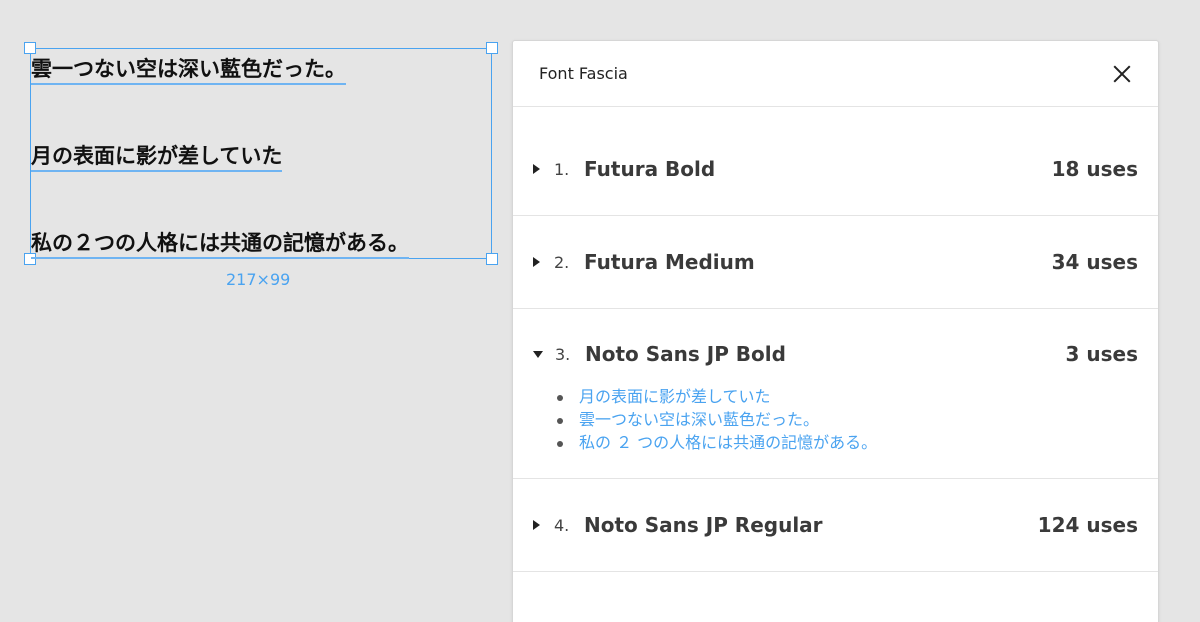  Describe the element at coordinates (563, 354) in the screenshot. I see `font-row-number: 3.` at that location.